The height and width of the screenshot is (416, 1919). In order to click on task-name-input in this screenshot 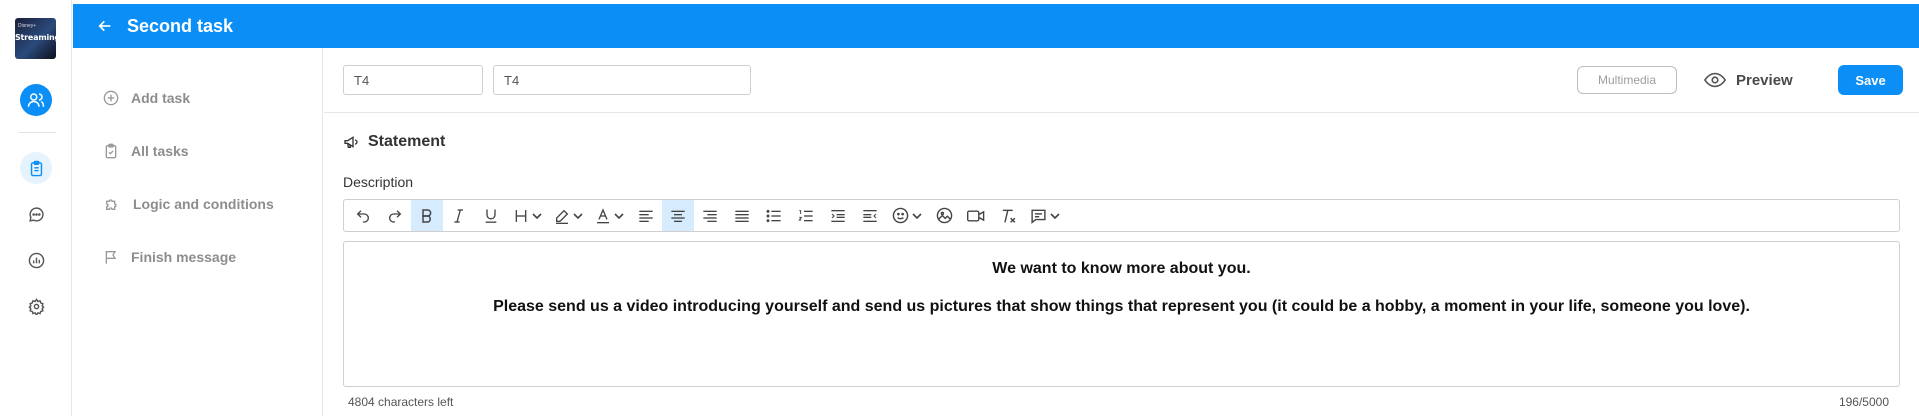, I will do `click(622, 80)`.